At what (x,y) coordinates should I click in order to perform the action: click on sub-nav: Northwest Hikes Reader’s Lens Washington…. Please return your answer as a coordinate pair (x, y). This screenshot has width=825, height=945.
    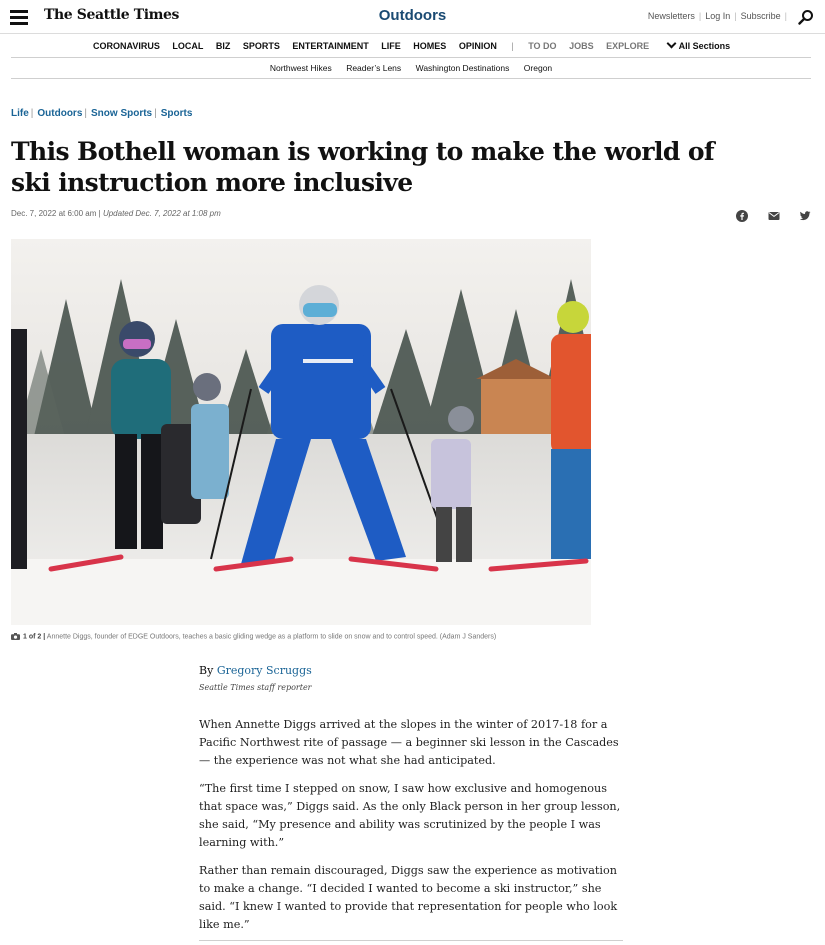
    Looking at the image, I should click on (411, 68).